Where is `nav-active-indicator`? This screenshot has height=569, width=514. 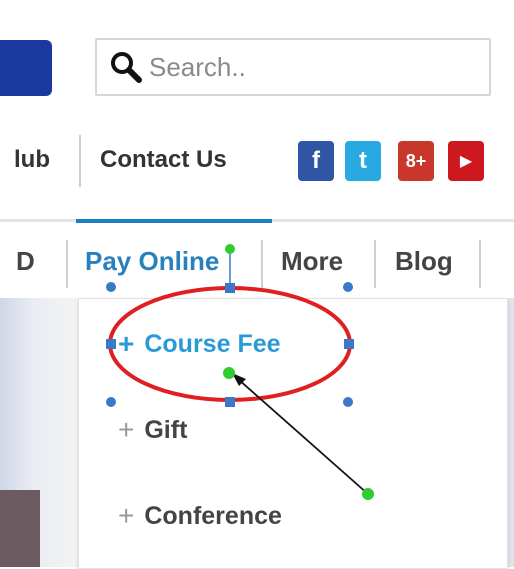
nav-active-indicator is located at coordinates (174, 221).